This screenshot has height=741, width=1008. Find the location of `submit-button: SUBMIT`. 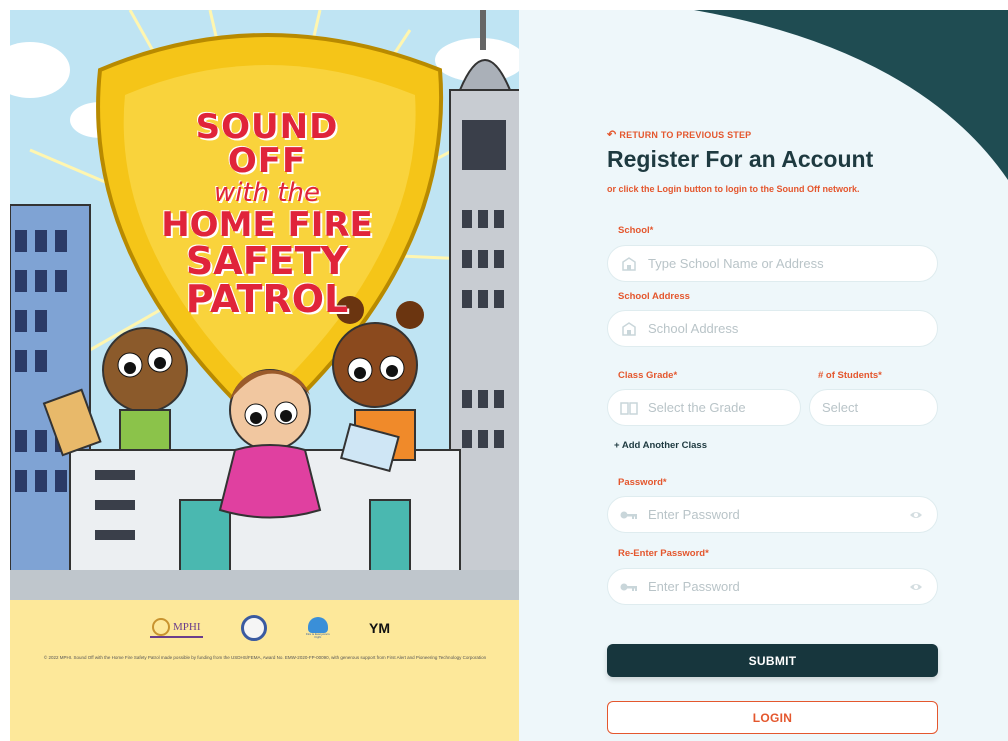

submit-button: SUBMIT is located at coordinates (772, 660).